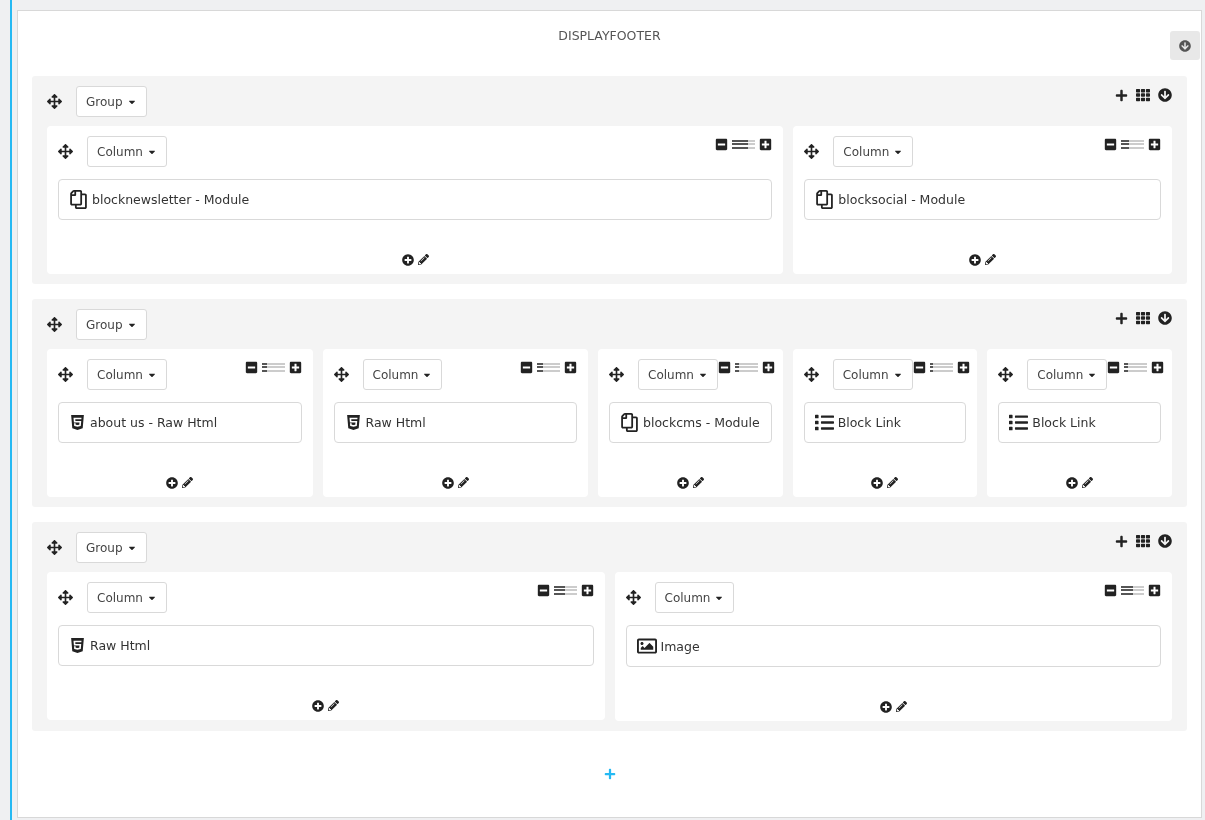  Describe the element at coordinates (982, 199) in the screenshot. I see `module-block: blocksocial - Module` at that location.